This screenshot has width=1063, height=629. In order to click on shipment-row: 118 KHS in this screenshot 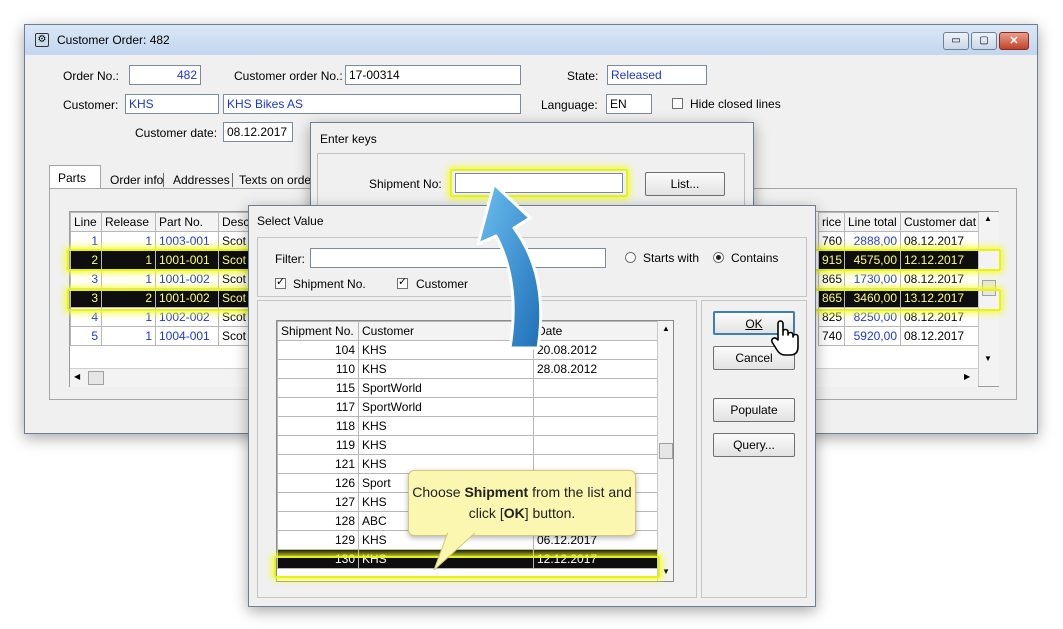, I will do `click(467, 426)`.